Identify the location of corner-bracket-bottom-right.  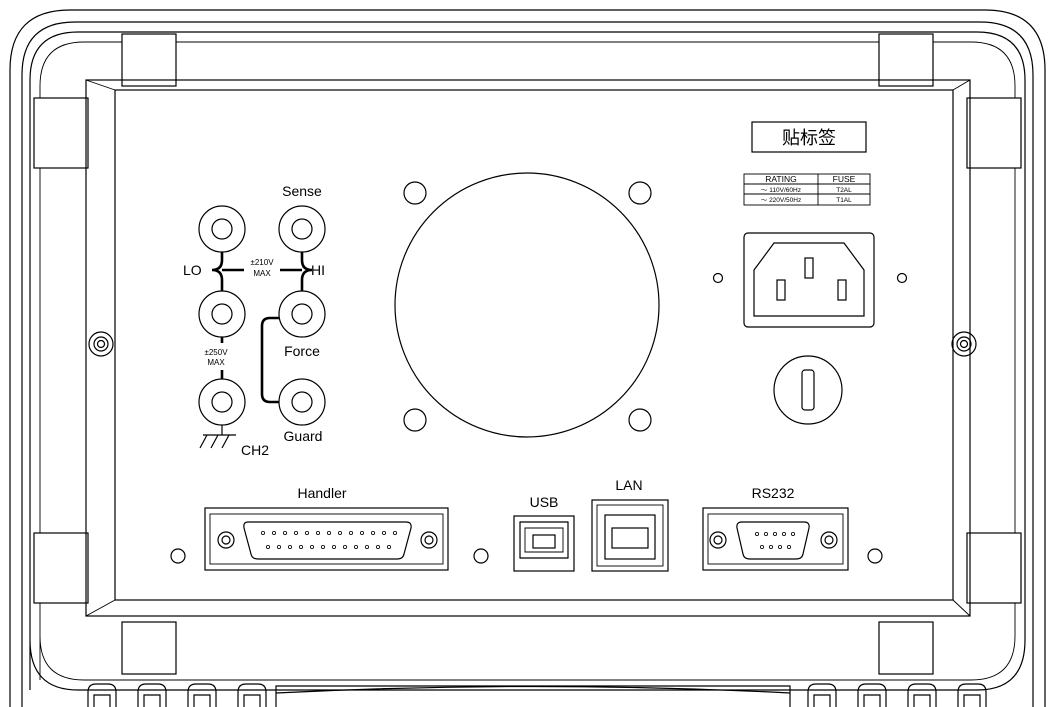
(950, 603).